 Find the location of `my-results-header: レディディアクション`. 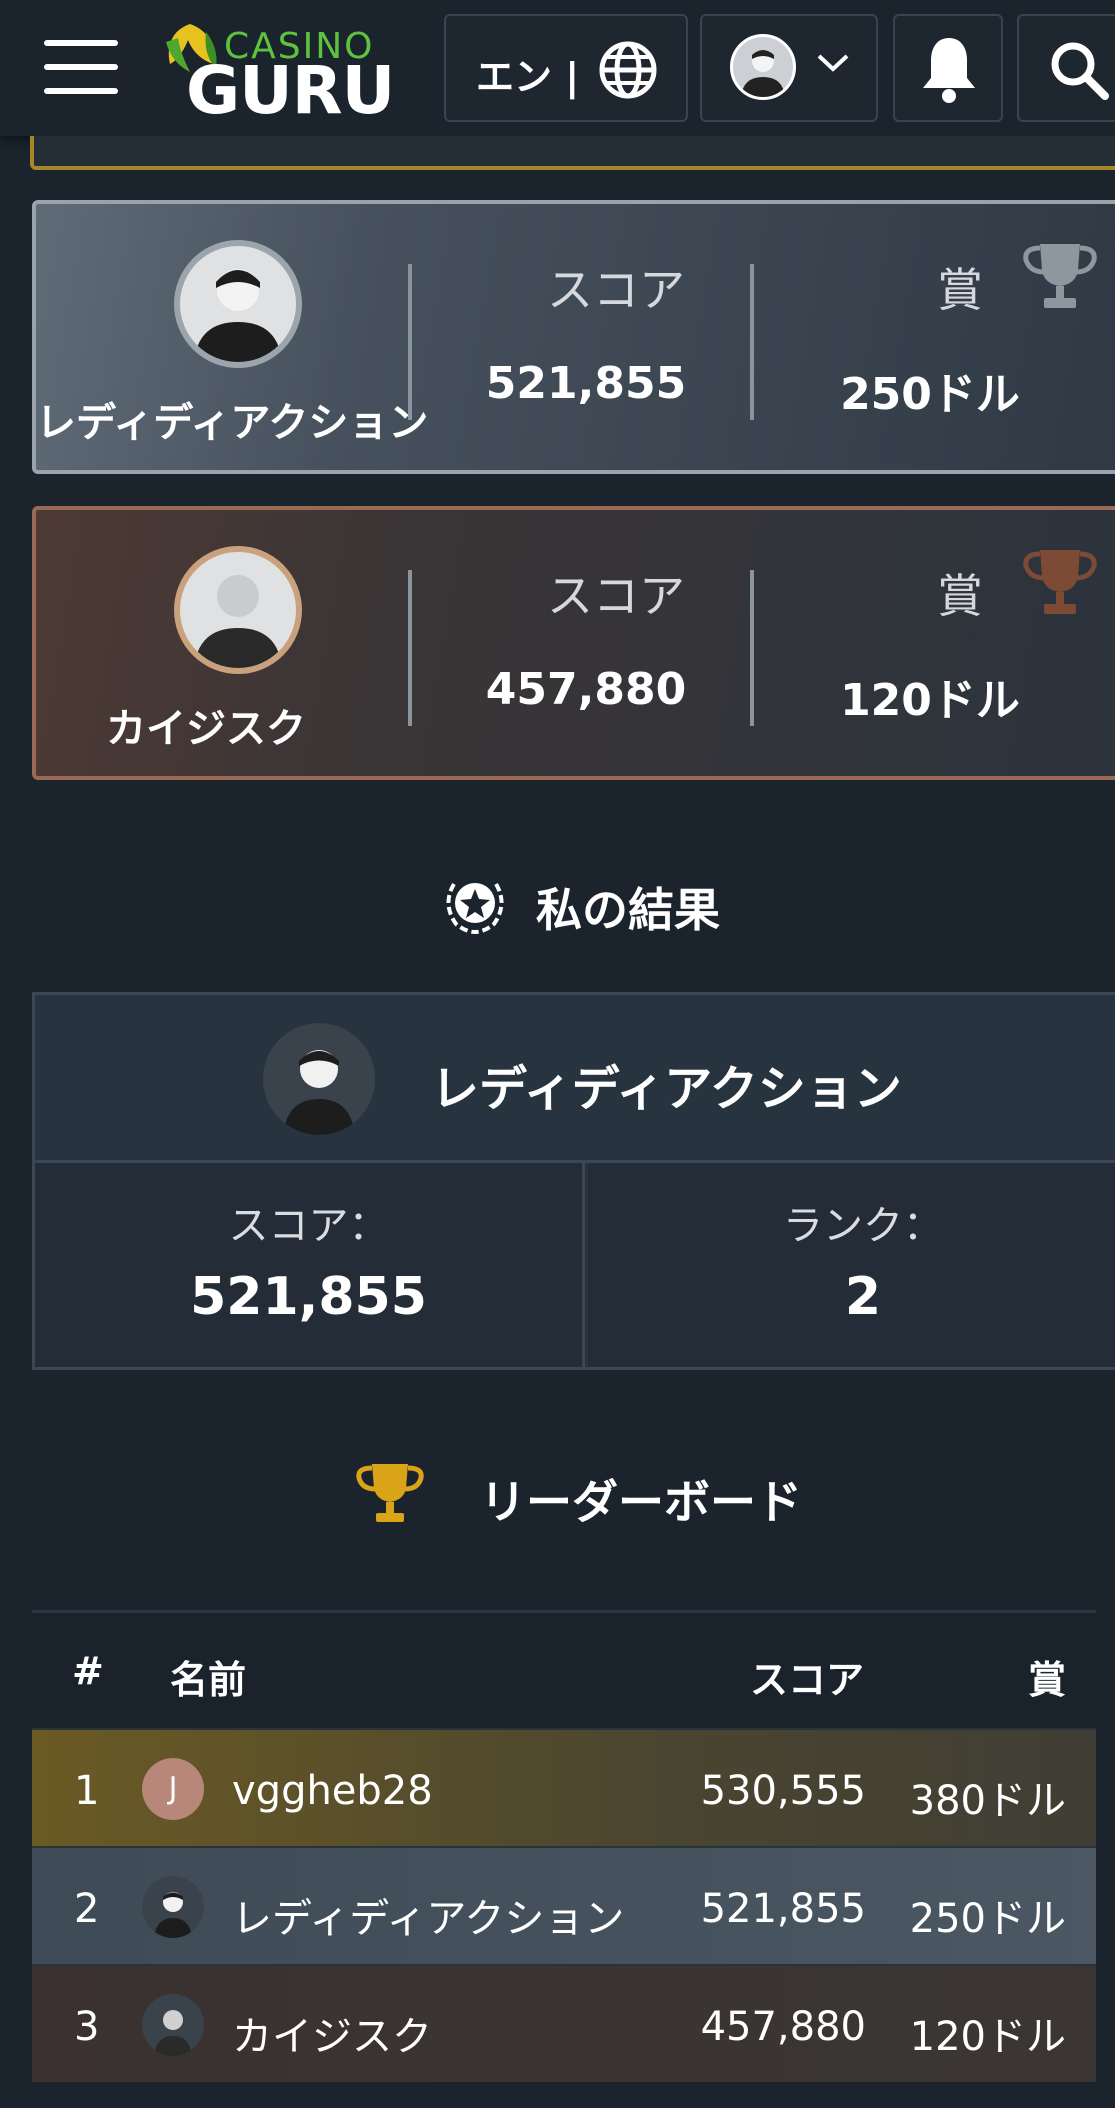

my-results-header: レディディアクション is located at coordinates (575, 1079).